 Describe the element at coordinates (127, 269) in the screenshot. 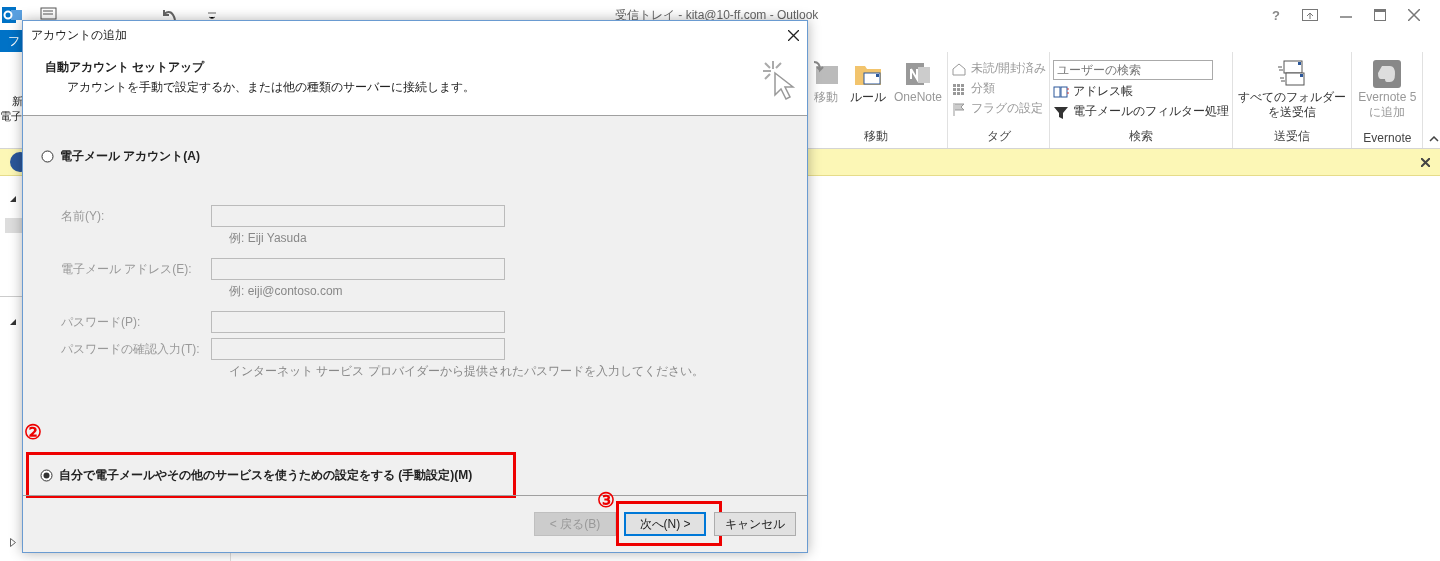

I see `field-label: 電子メール アドレス(E):` at that location.